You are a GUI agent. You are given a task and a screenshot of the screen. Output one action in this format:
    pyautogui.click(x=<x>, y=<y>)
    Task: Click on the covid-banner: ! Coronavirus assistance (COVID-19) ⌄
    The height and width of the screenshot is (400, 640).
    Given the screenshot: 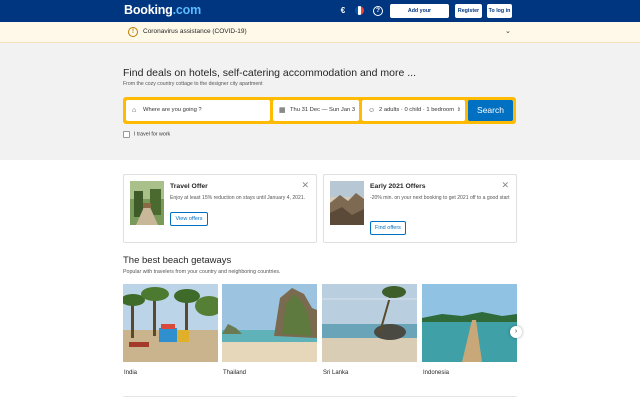 What is the action you would take?
    pyautogui.click(x=320, y=32)
    